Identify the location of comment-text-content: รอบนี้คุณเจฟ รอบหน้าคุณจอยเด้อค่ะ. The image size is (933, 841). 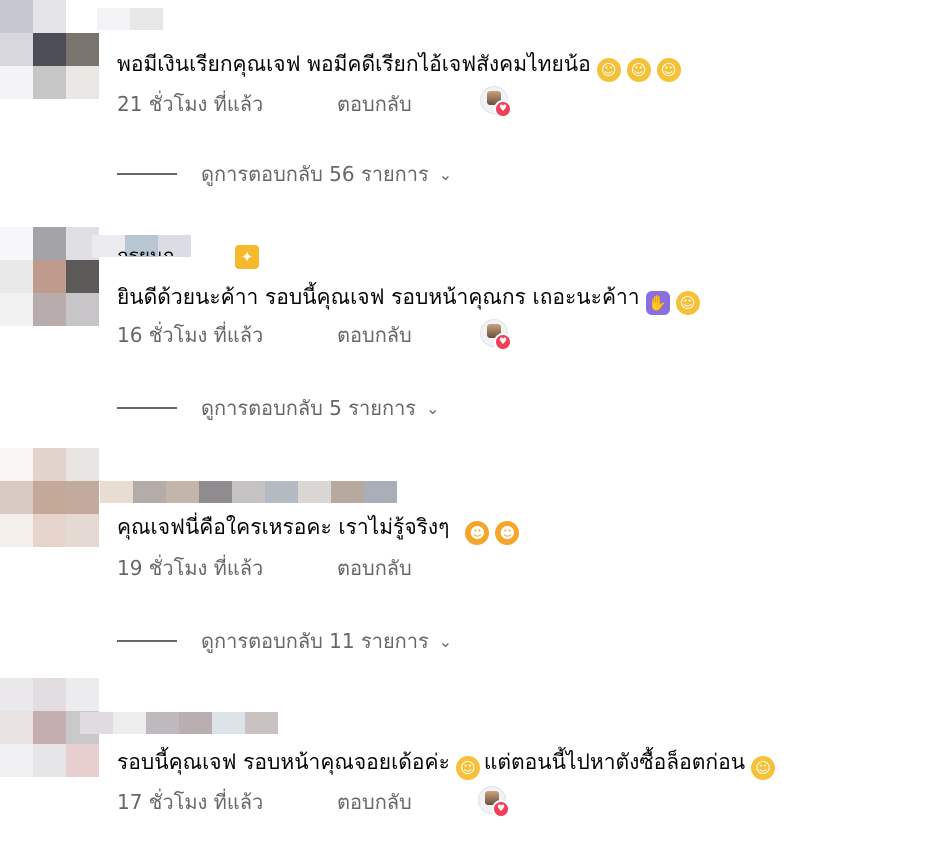
(283, 762).